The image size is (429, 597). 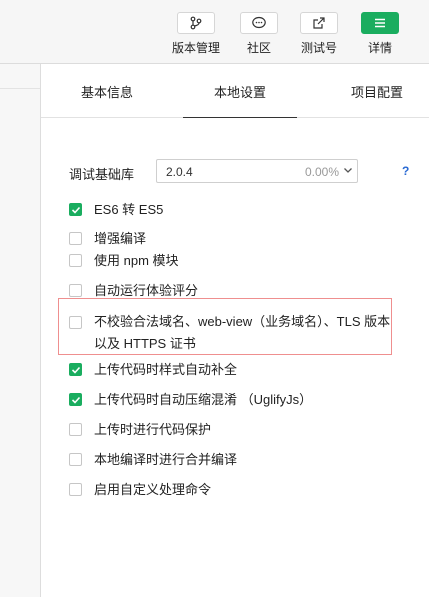 What do you see at coordinates (259, 23) in the screenshot?
I see `chat-bubble-icon` at bounding box center [259, 23].